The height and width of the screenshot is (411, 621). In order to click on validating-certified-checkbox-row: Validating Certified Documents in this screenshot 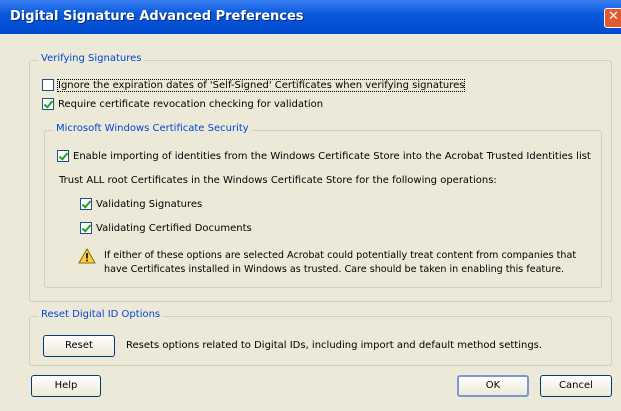, I will do `click(166, 228)`.